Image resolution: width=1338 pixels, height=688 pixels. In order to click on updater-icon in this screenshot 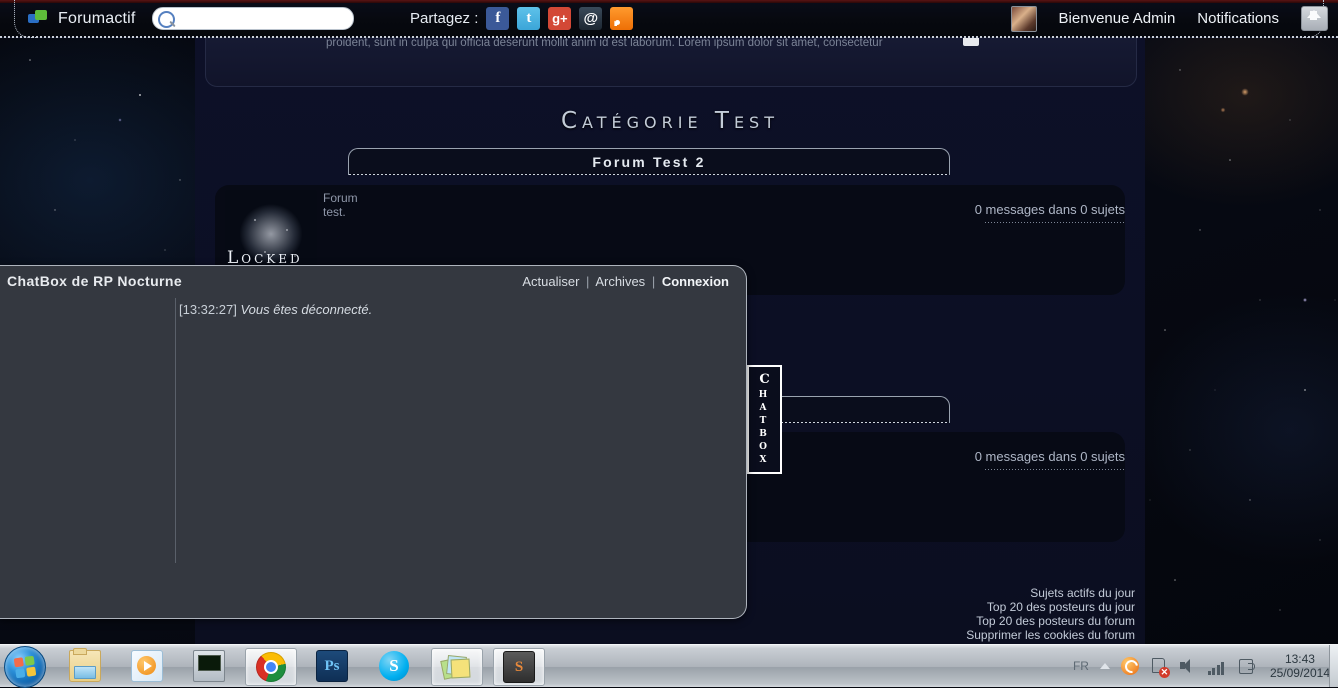, I will do `click(1129, 666)`.